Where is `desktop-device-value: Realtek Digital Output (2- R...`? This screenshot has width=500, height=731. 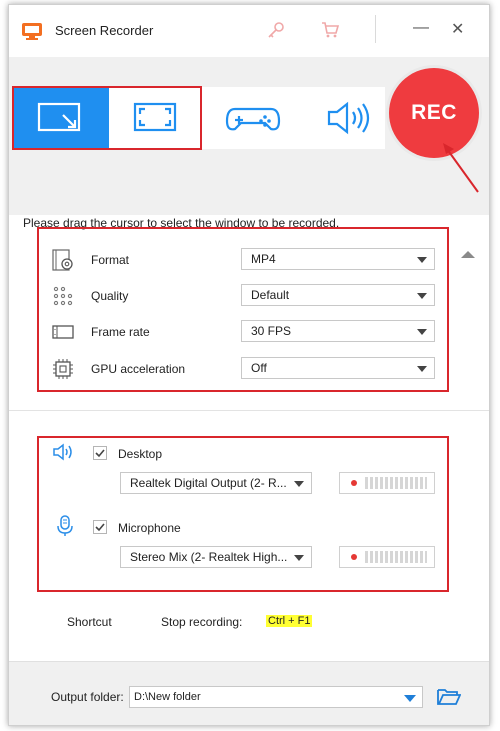 desktop-device-value: Realtek Digital Output (2- R... is located at coordinates (208, 483).